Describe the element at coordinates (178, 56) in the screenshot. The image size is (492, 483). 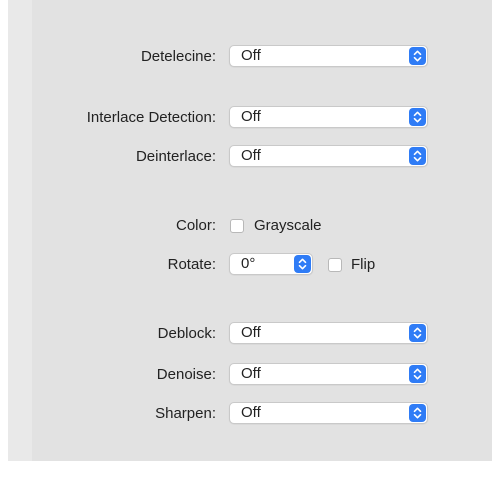
I see `detelecine-label: Detelecine:` at that location.